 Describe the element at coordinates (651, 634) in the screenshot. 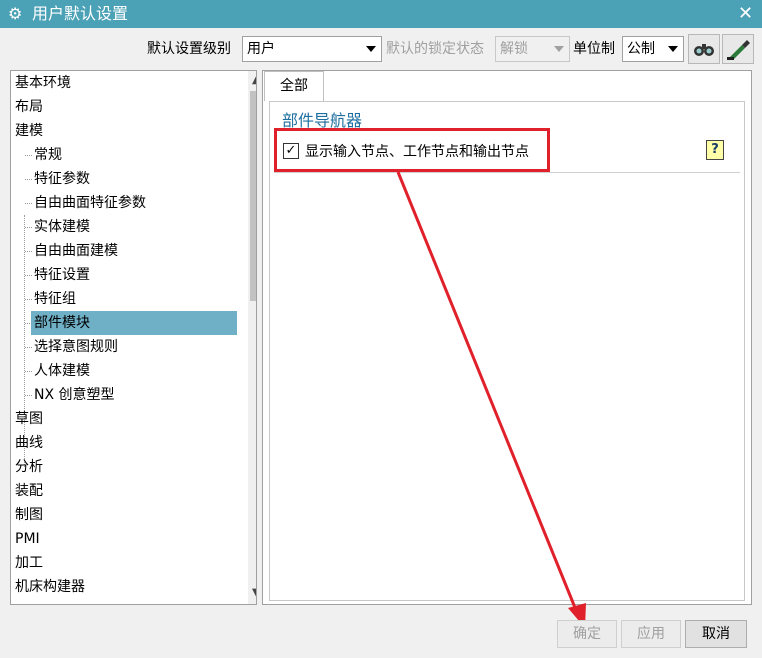

I see `apply-button: 应用` at that location.